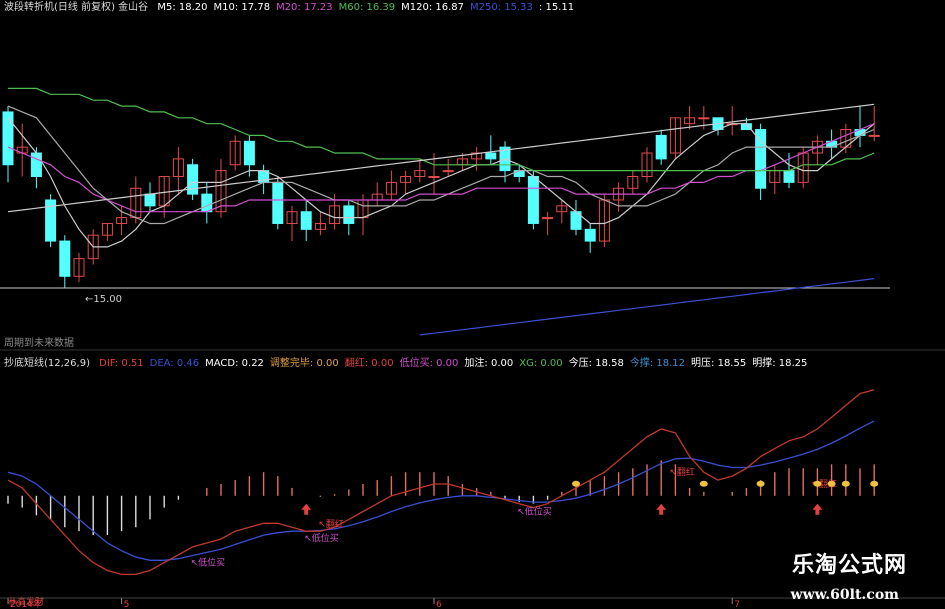  Describe the element at coordinates (489, 363) in the screenshot. I see `macd-legend-item-6: 加注: 0.00` at that location.